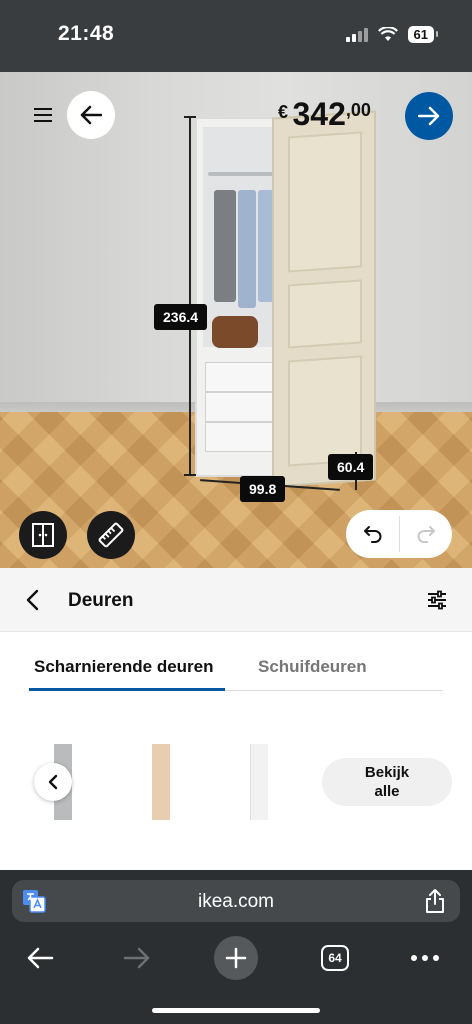  I want to click on tab-sliding-doors: Schuifdeuren, so click(312, 667).